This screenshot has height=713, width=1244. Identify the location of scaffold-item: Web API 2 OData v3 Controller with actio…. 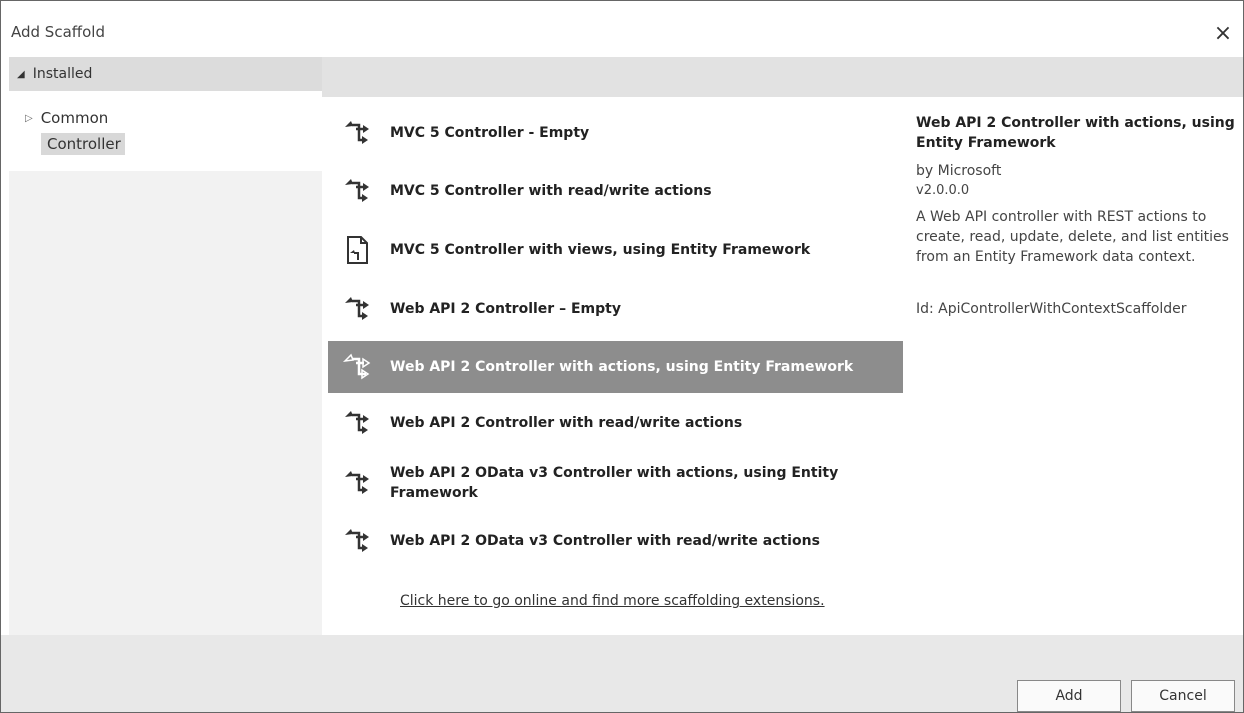
(615, 483).